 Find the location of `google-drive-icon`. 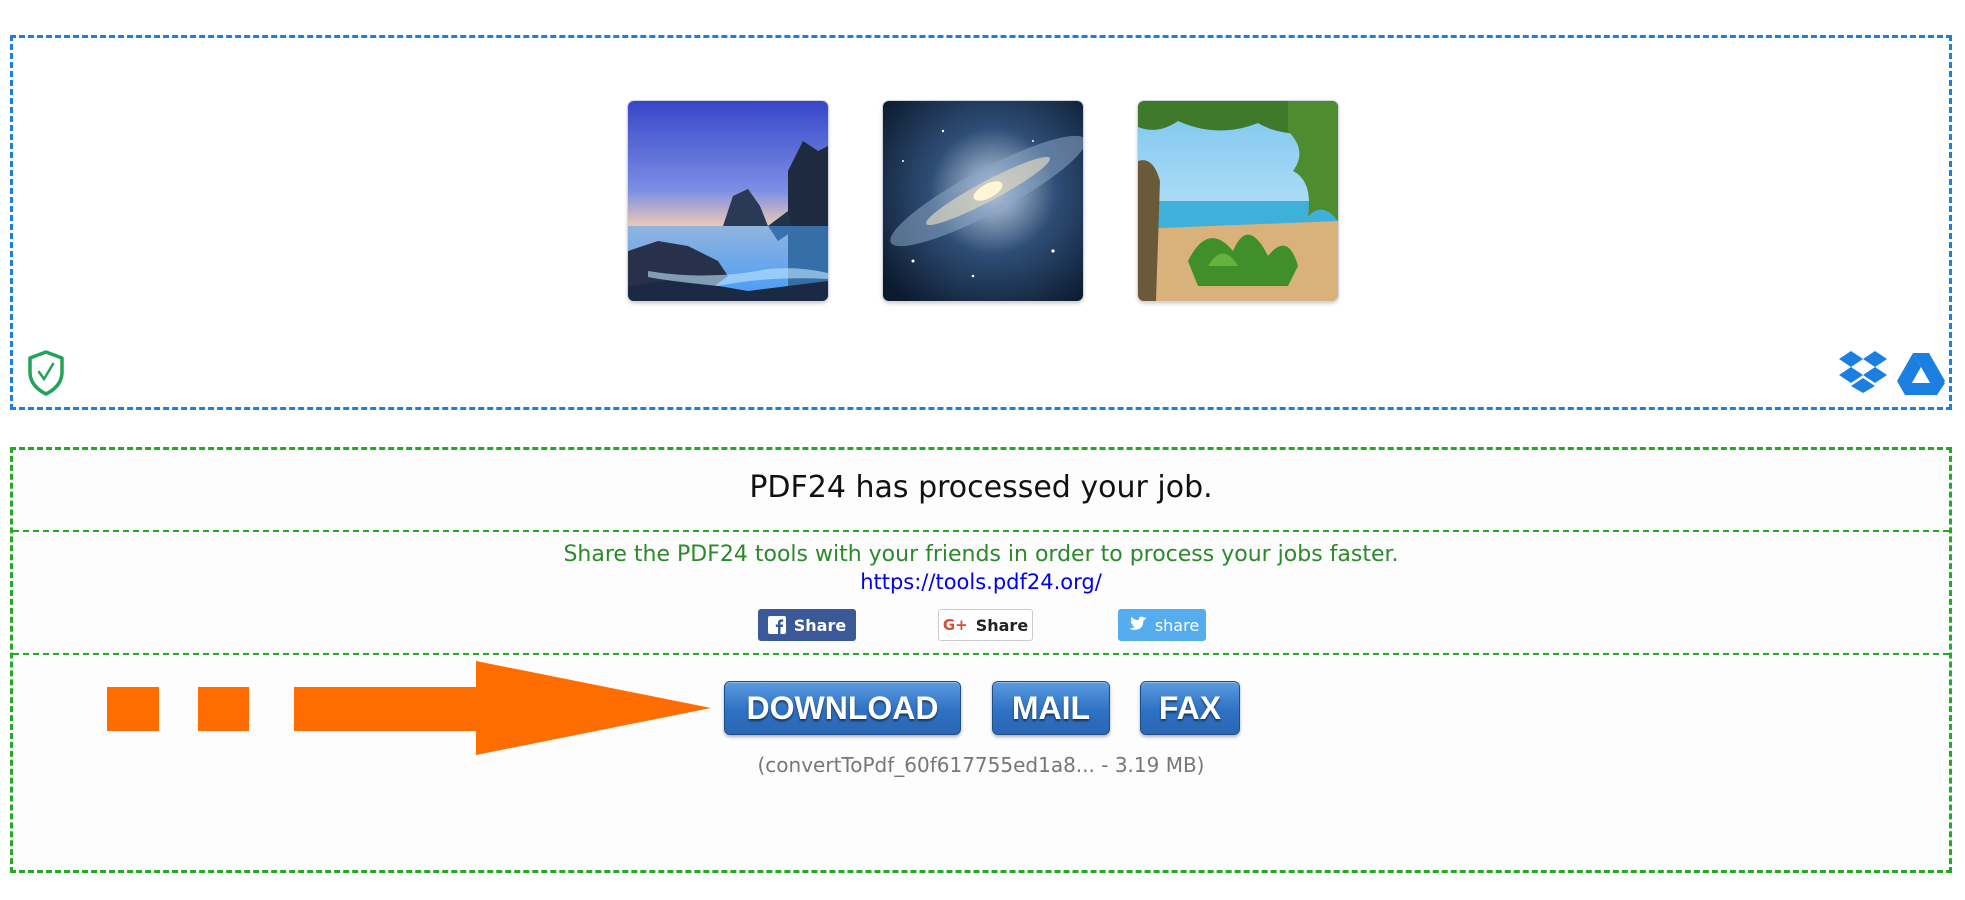

google-drive-icon is located at coordinates (1921, 374).